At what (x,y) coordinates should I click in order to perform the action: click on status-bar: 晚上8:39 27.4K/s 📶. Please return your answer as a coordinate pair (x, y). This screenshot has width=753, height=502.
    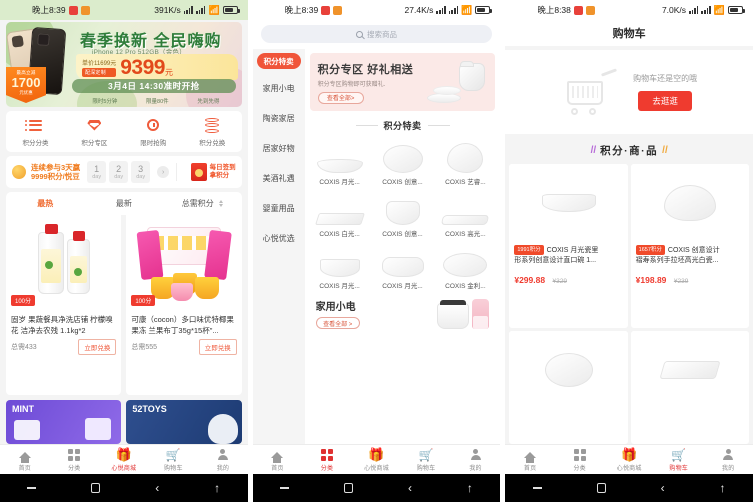
    Looking at the image, I should click on (376, 10).